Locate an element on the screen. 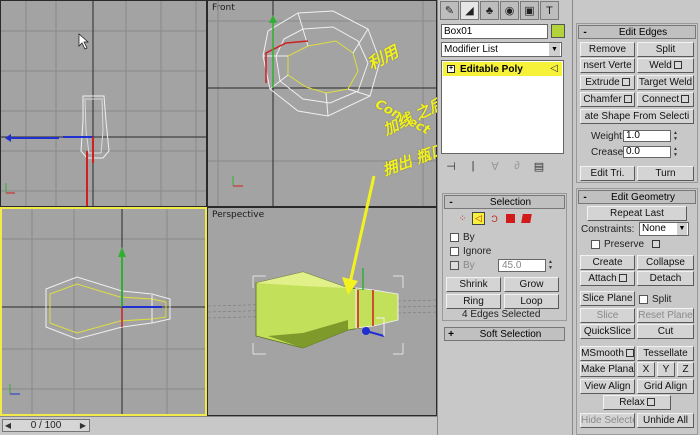 The image size is (700, 435). grow-button: Grow is located at coordinates (531, 284).